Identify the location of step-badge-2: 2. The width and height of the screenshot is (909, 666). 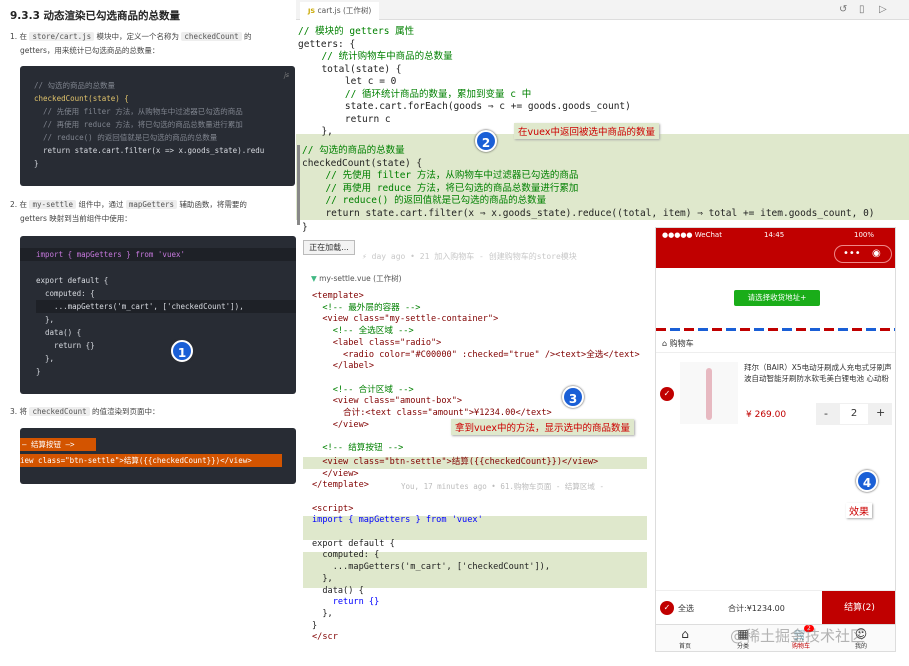
(486, 141).